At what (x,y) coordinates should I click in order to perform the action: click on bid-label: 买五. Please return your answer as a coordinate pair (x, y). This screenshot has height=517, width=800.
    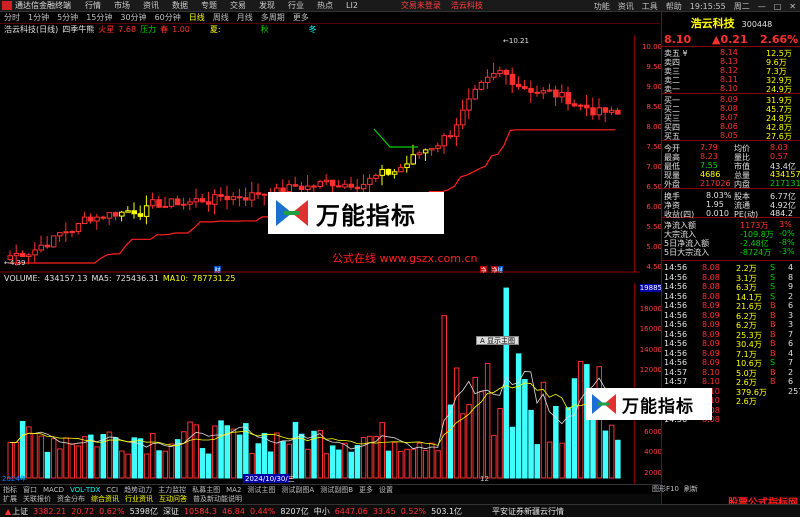
    Looking at the image, I should click on (672, 136).